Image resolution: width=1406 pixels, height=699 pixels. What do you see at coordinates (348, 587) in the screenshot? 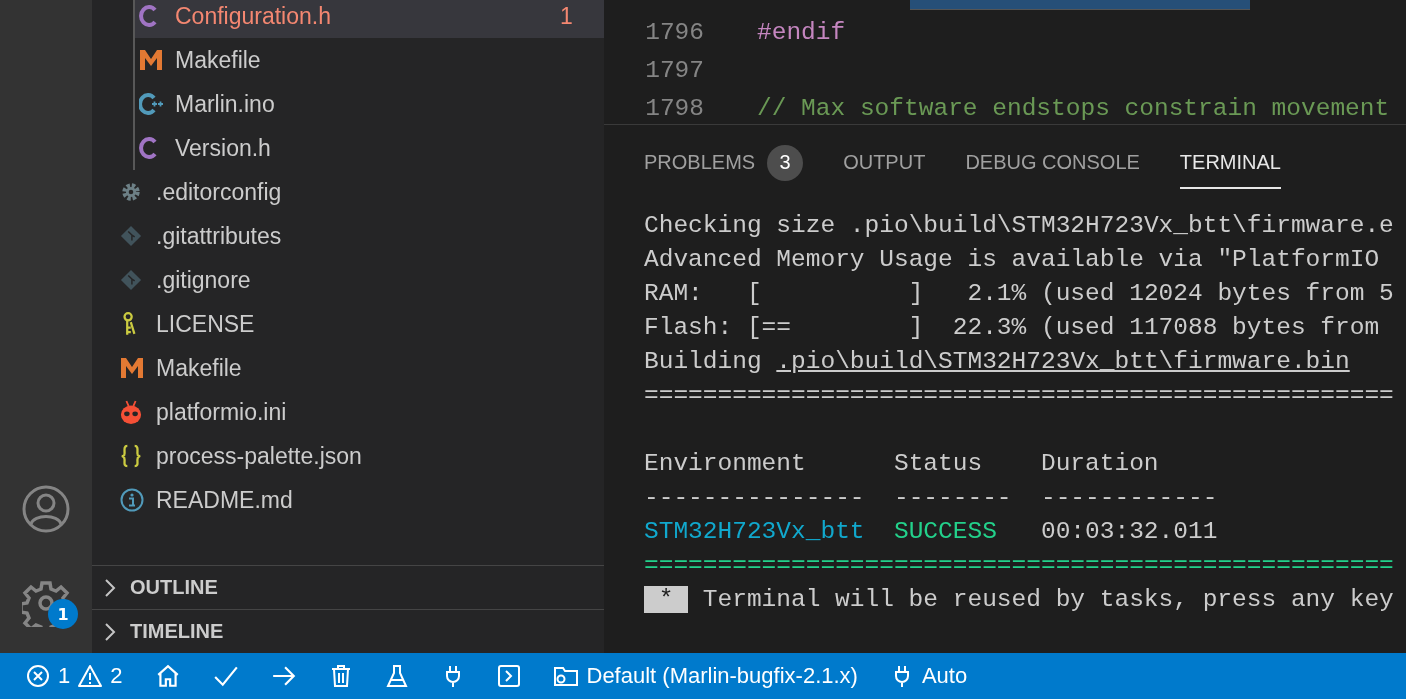
I see `section-header: OUTLINE` at bounding box center [348, 587].